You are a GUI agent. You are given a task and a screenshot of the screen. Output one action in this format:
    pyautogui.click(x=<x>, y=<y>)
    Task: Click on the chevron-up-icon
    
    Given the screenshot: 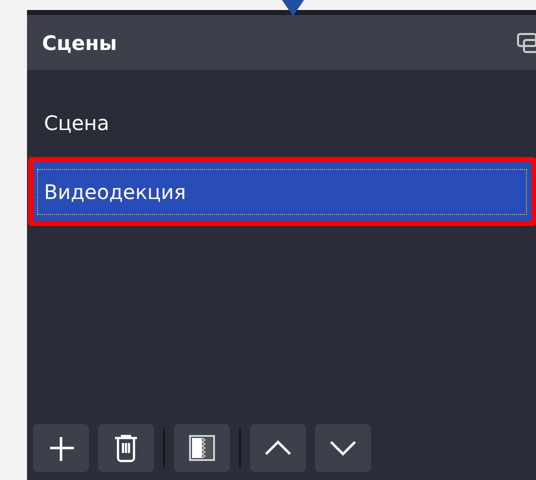 What is the action you would take?
    pyautogui.click(x=278, y=448)
    